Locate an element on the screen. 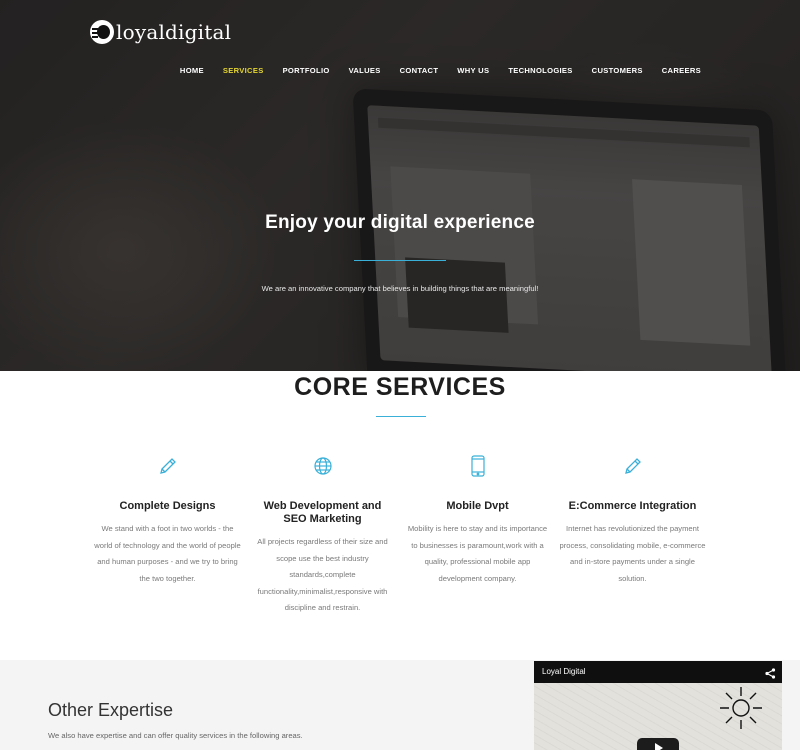 The height and width of the screenshot is (750, 800). service-title: E:Commerce Integration is located at coordinates (632, 506).